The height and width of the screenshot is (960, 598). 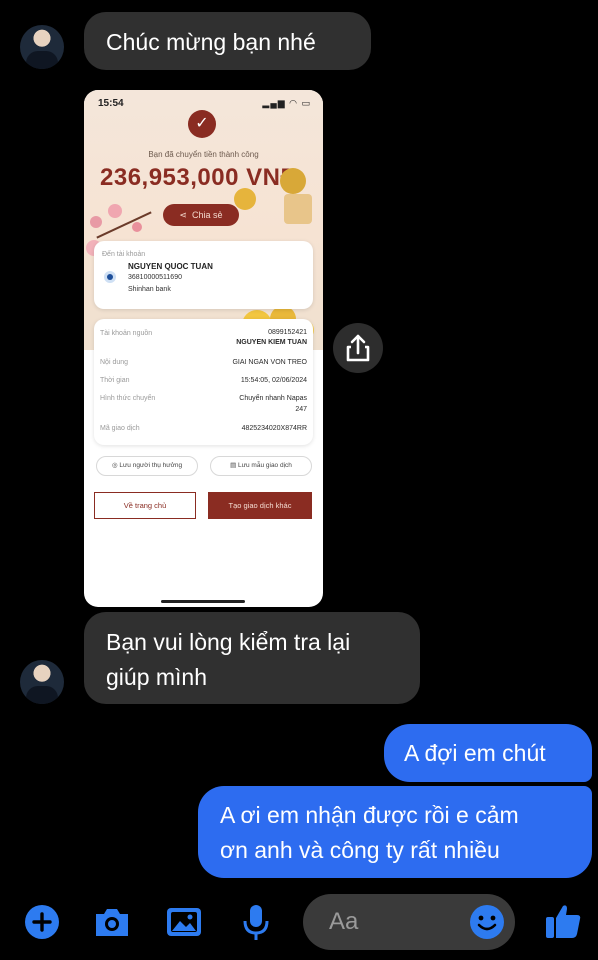 What do you see at coordinates (199, 177) in the screenshot?
I see `transfer-amount: 236,953,000 VNĐ` at bounding box center [199, 177].